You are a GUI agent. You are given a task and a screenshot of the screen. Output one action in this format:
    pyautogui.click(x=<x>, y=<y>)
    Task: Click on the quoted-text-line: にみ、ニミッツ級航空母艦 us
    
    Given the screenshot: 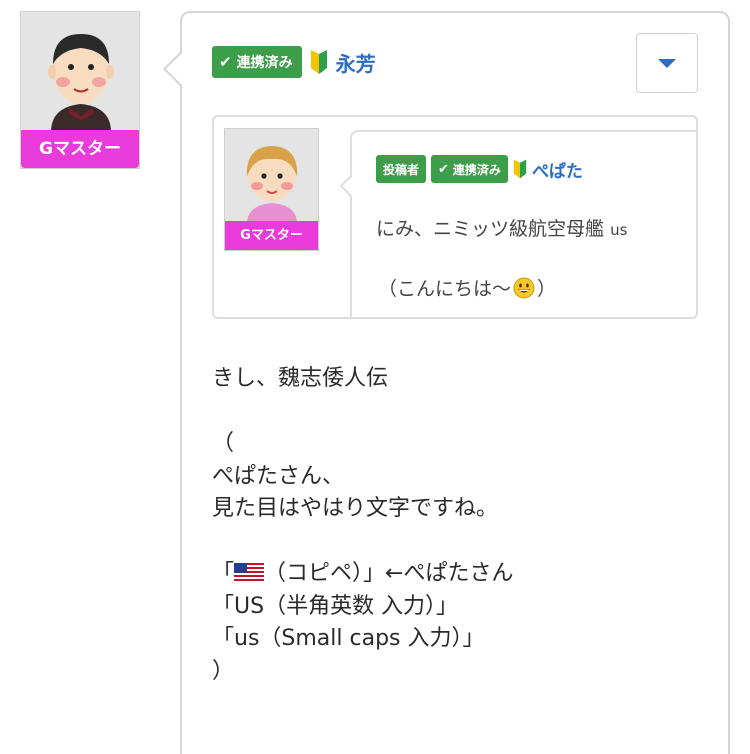 What is the action you would take?
    pyautogui.click(x=502, y=229)
    